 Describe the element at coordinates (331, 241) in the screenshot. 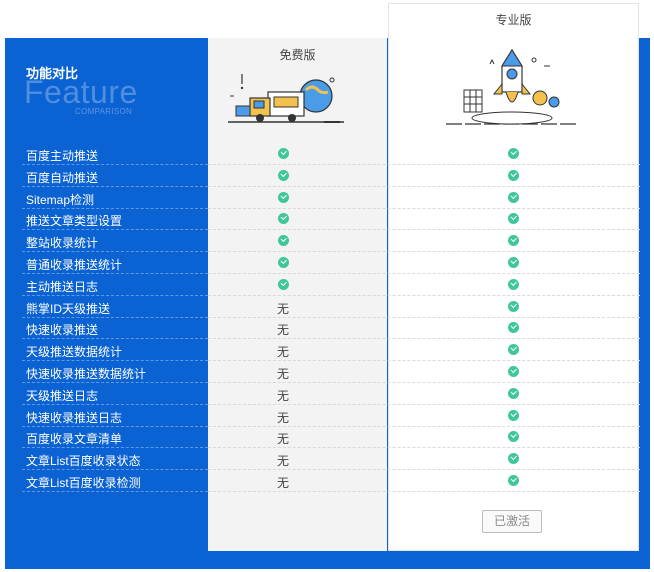

I see `feature-row: 整站收录统计` at that location.